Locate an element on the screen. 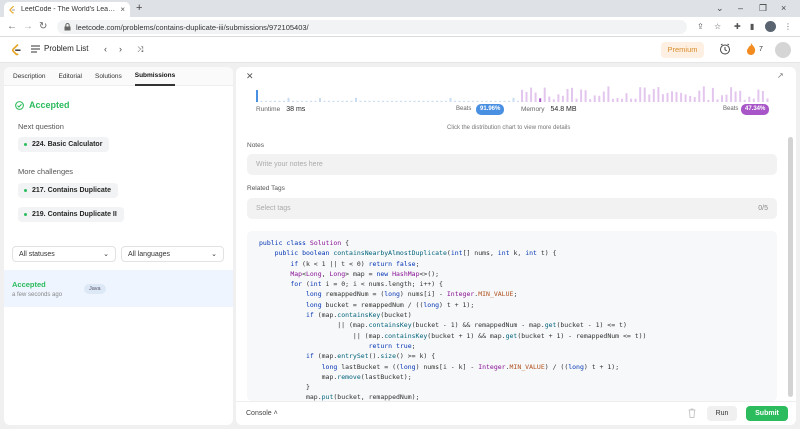 This screenshot has width=800, height=429. reload-icon: ↻ is located at coordinates (43, 26).